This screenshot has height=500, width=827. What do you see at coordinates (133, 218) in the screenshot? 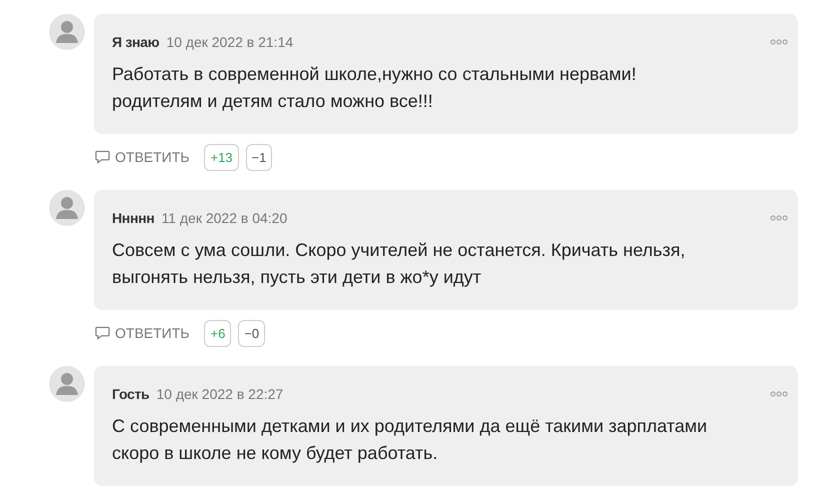
I see `author-name: Ннннн` at bounding box center [133, 218].